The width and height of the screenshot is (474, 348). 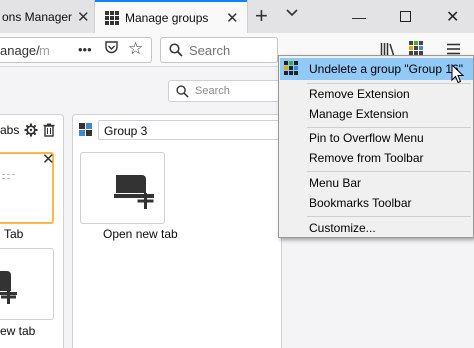 What do you see at coordinates (85, 49) in the screenshot?
I see `page-actions-button: •••` at bounding box center [85, 49].